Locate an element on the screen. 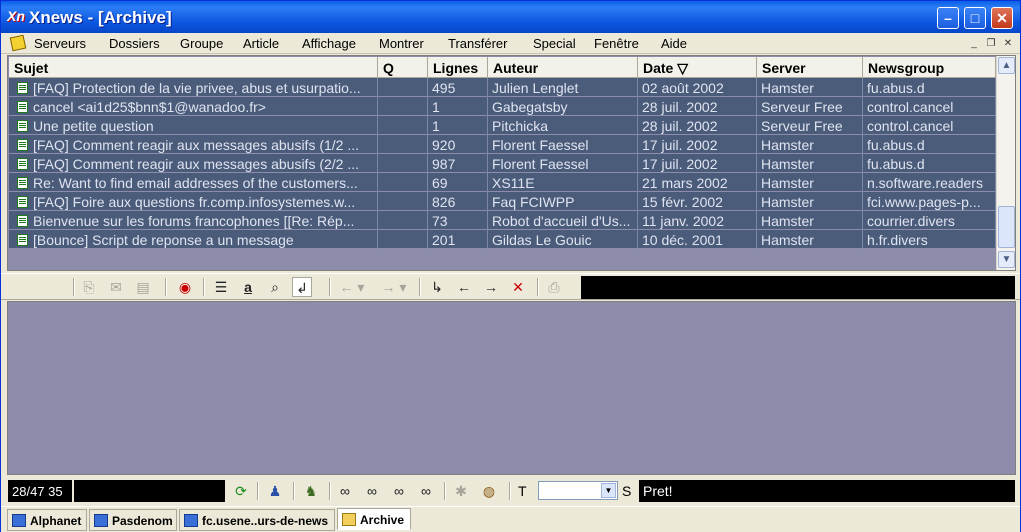 This screenshot has width=1021, height=532. toolbar-separator is located at coordinates (74, 287).